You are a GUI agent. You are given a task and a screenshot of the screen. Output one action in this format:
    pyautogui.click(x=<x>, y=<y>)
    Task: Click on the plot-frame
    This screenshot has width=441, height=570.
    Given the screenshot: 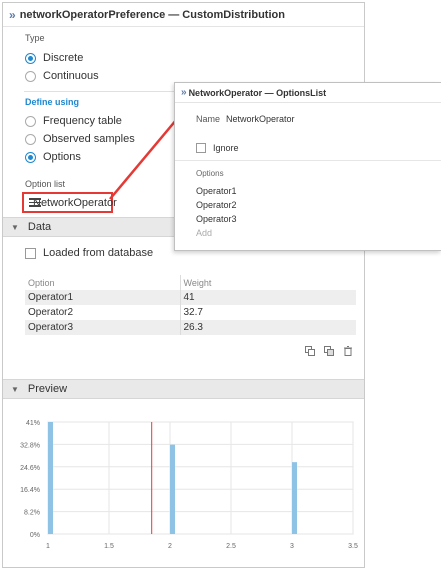 What is the action you would take?
    pyautogui.click(x=200, y=478)
    